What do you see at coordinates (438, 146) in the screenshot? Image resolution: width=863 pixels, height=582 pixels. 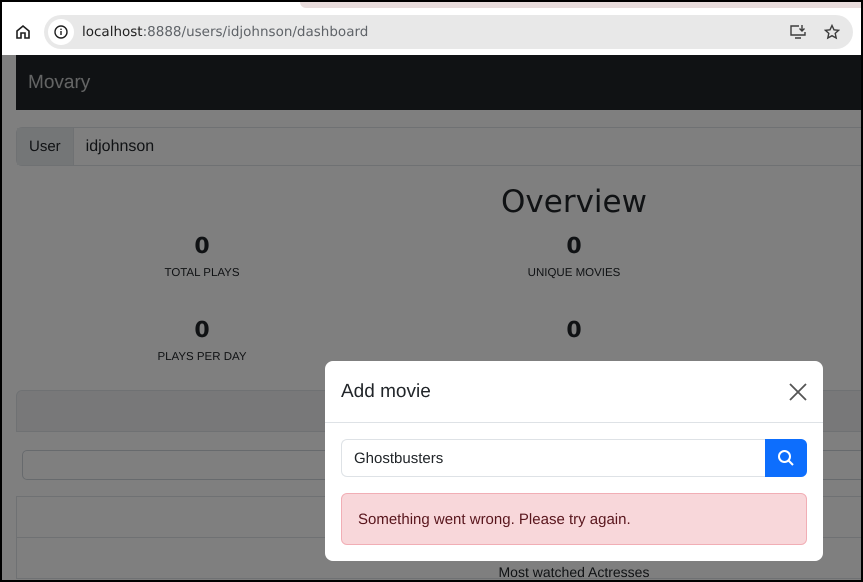 I see `user-select: User idjohnson` at bounding box center [438, 146].